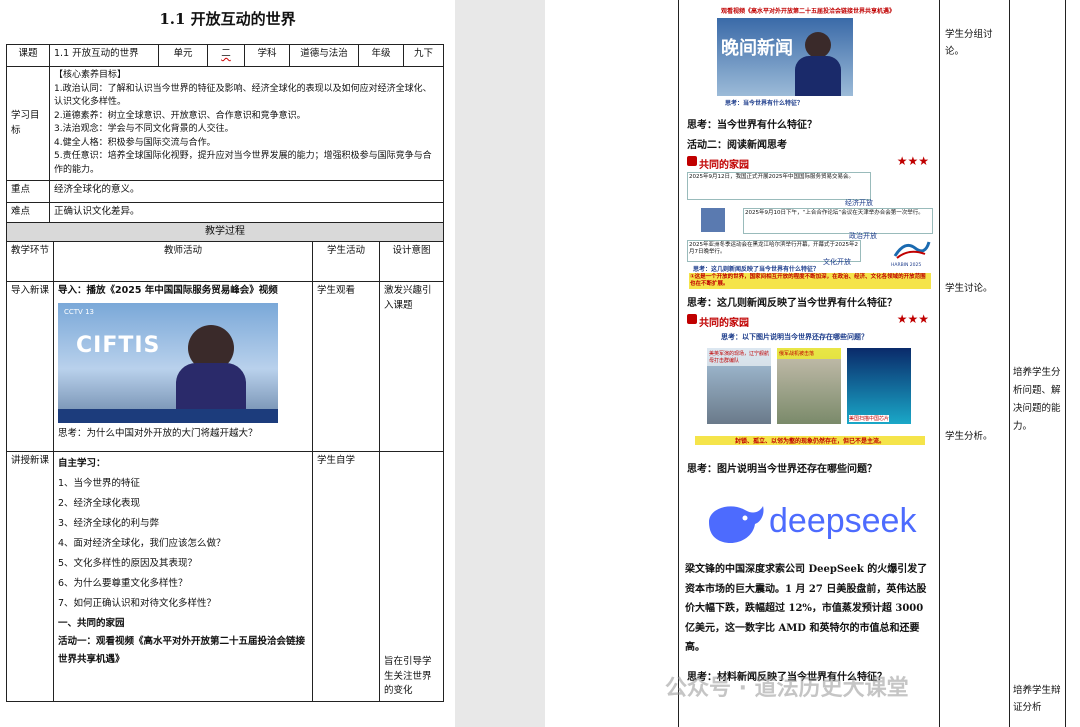 This screenshot has height=727, width=1080. Describe the element at coordinates (807, 11) in the screenshot. I see `video-caption: 观看视频《高水平对外开放第二十五届投洽会链接世界共享机遇》` at that location.